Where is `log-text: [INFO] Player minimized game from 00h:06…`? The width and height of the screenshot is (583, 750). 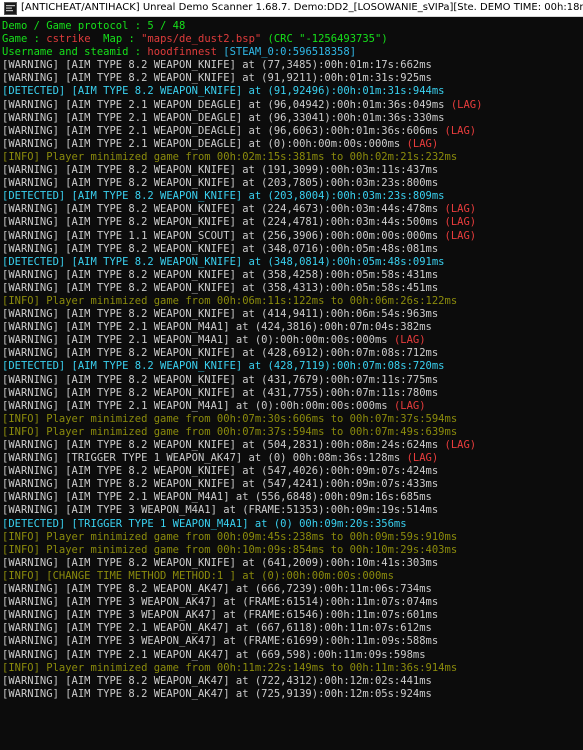 log-text: [INFO] Player minimized game from 00h:06… is located at coordinates (230, 300).